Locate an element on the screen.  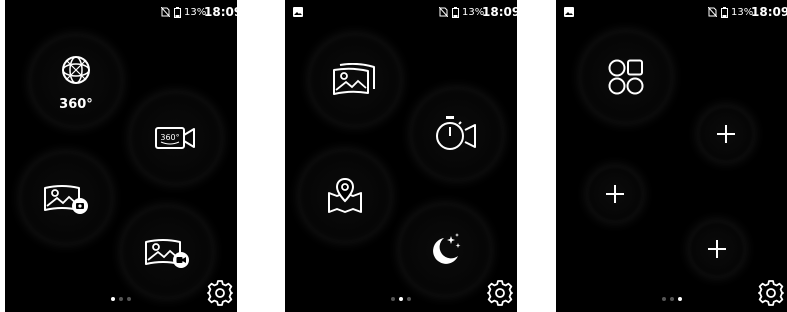
360-video-button: 360° is located at coordinates (176, 138).